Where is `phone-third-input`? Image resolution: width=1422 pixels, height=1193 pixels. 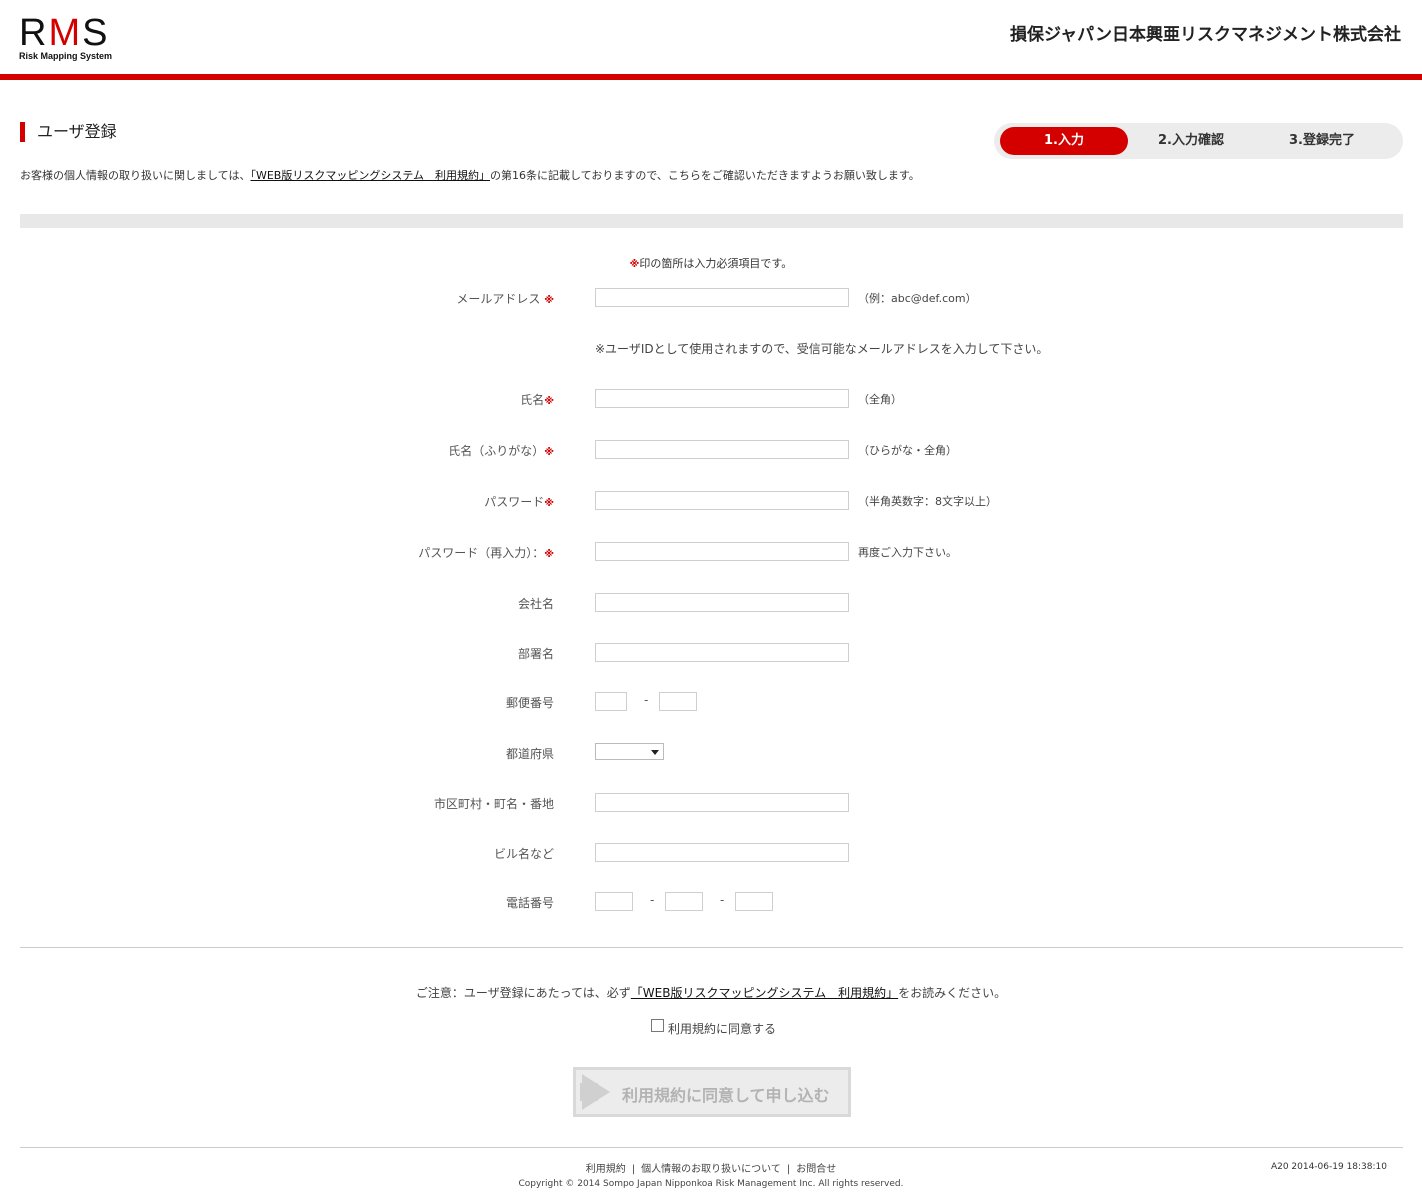
phone-third-input is located at coordinates (754, 901).